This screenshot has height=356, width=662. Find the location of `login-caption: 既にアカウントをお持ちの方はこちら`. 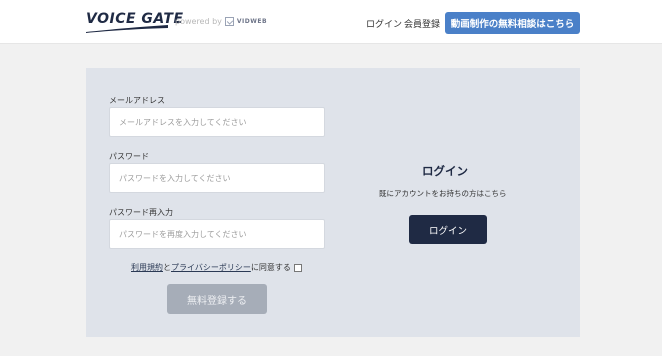

login-caption: 既にアカウントをお持ちの方はこちら is located at coordinates (443, 193).